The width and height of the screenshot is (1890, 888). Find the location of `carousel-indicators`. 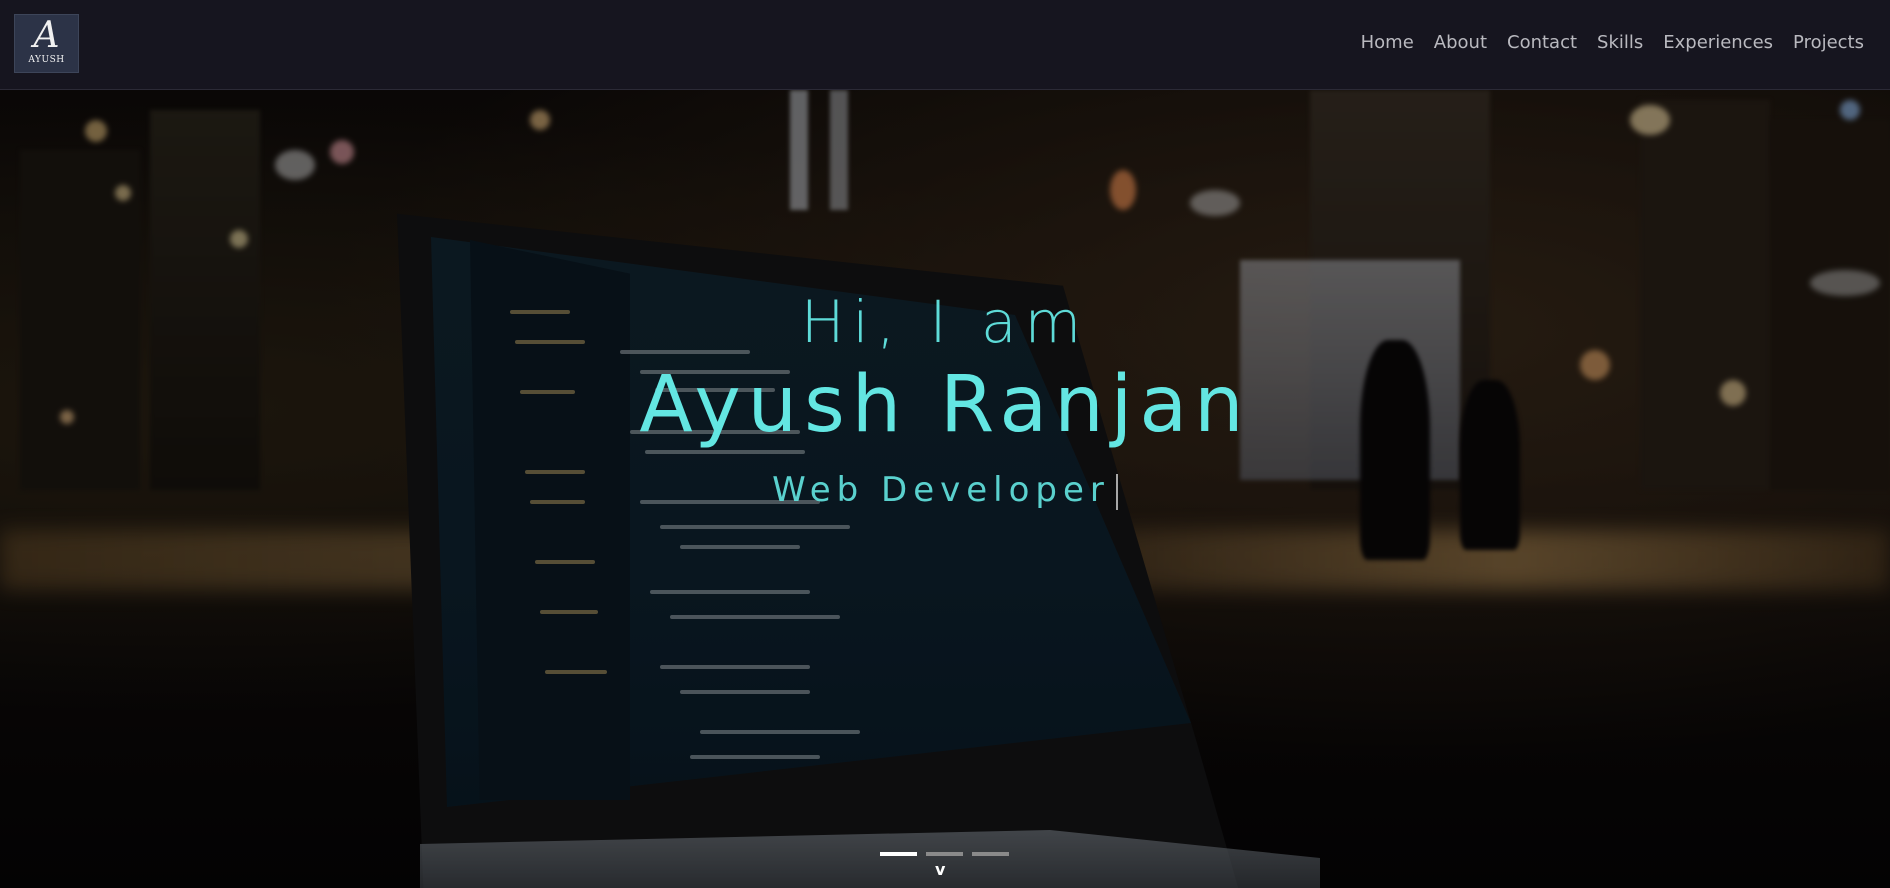

carousel-indicators is located at coordinates (944, 854).